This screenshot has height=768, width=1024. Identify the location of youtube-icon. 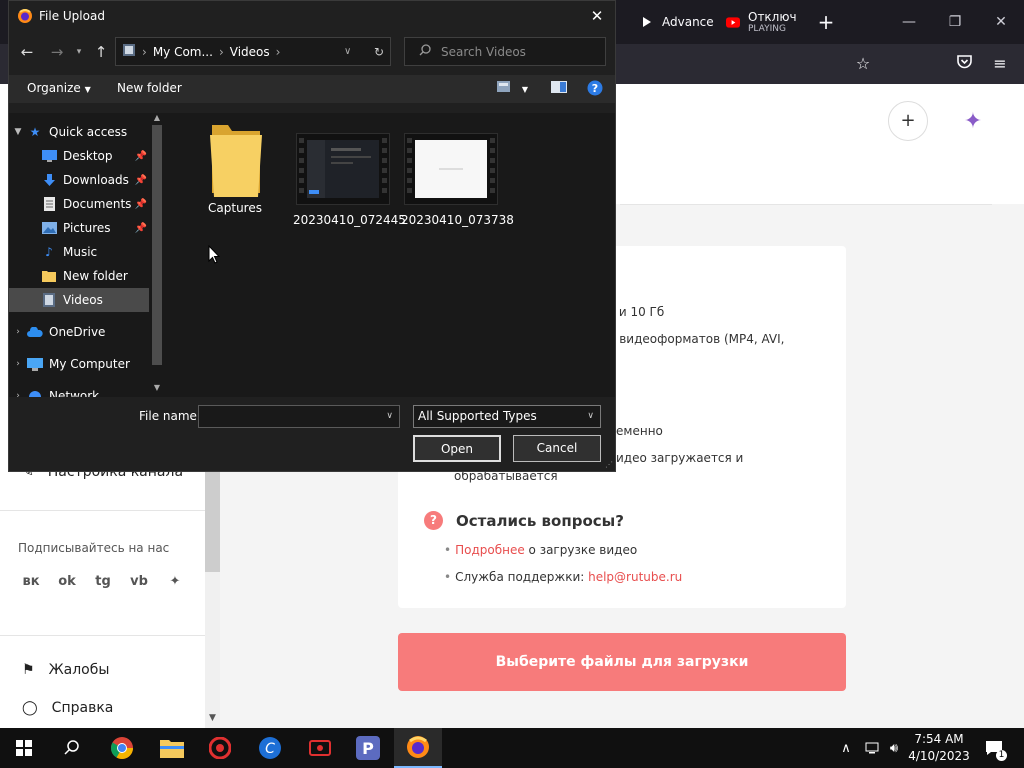
(733, 22).